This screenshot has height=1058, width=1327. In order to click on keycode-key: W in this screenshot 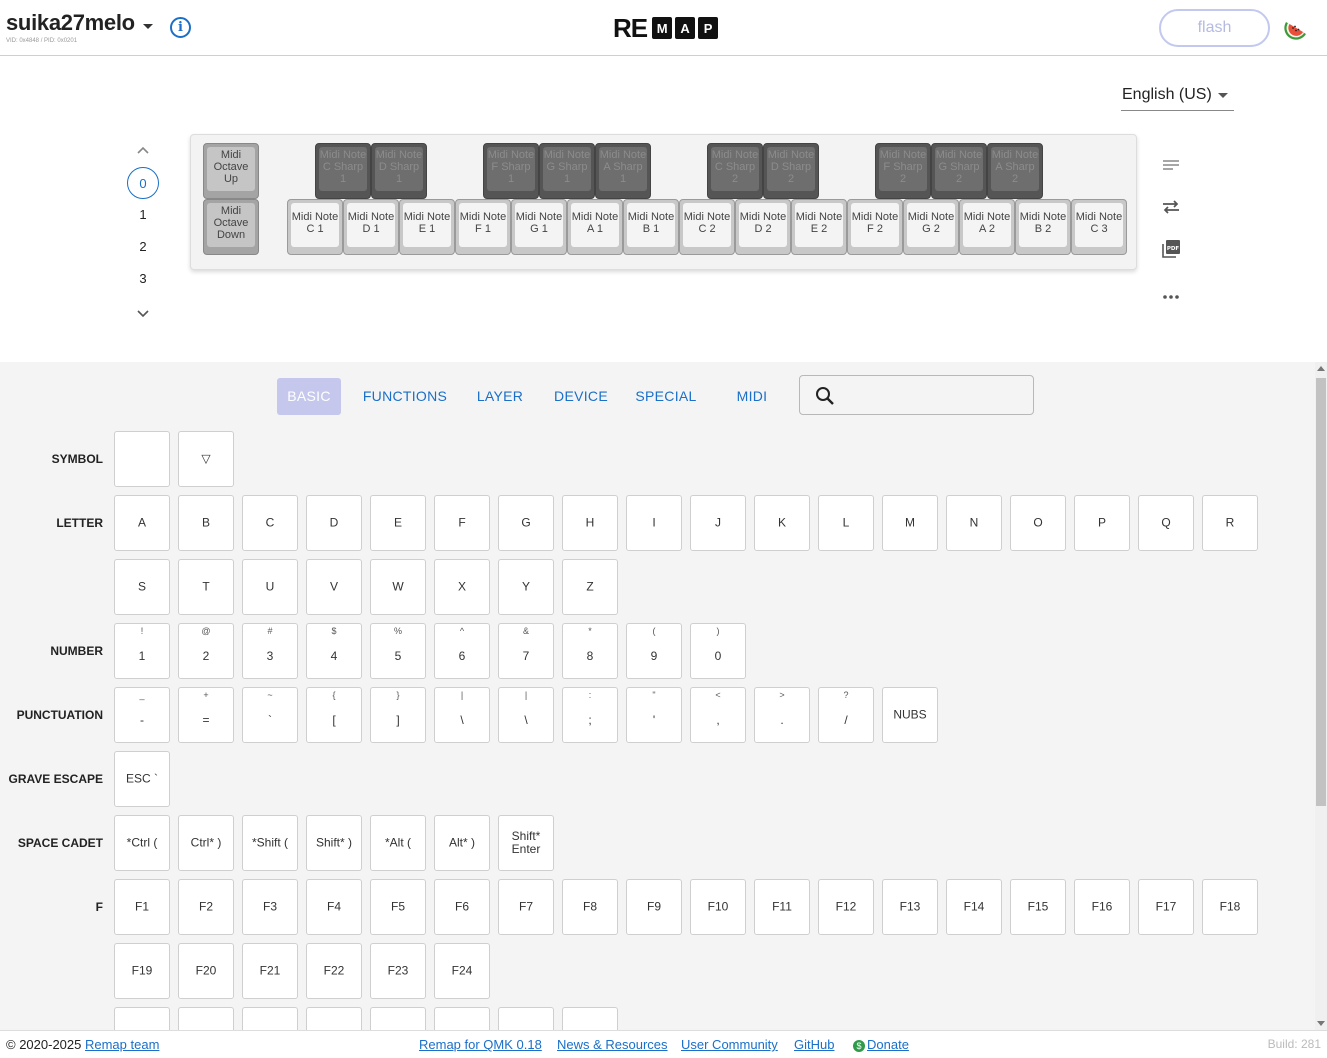, I will do `click(398, 587)`.